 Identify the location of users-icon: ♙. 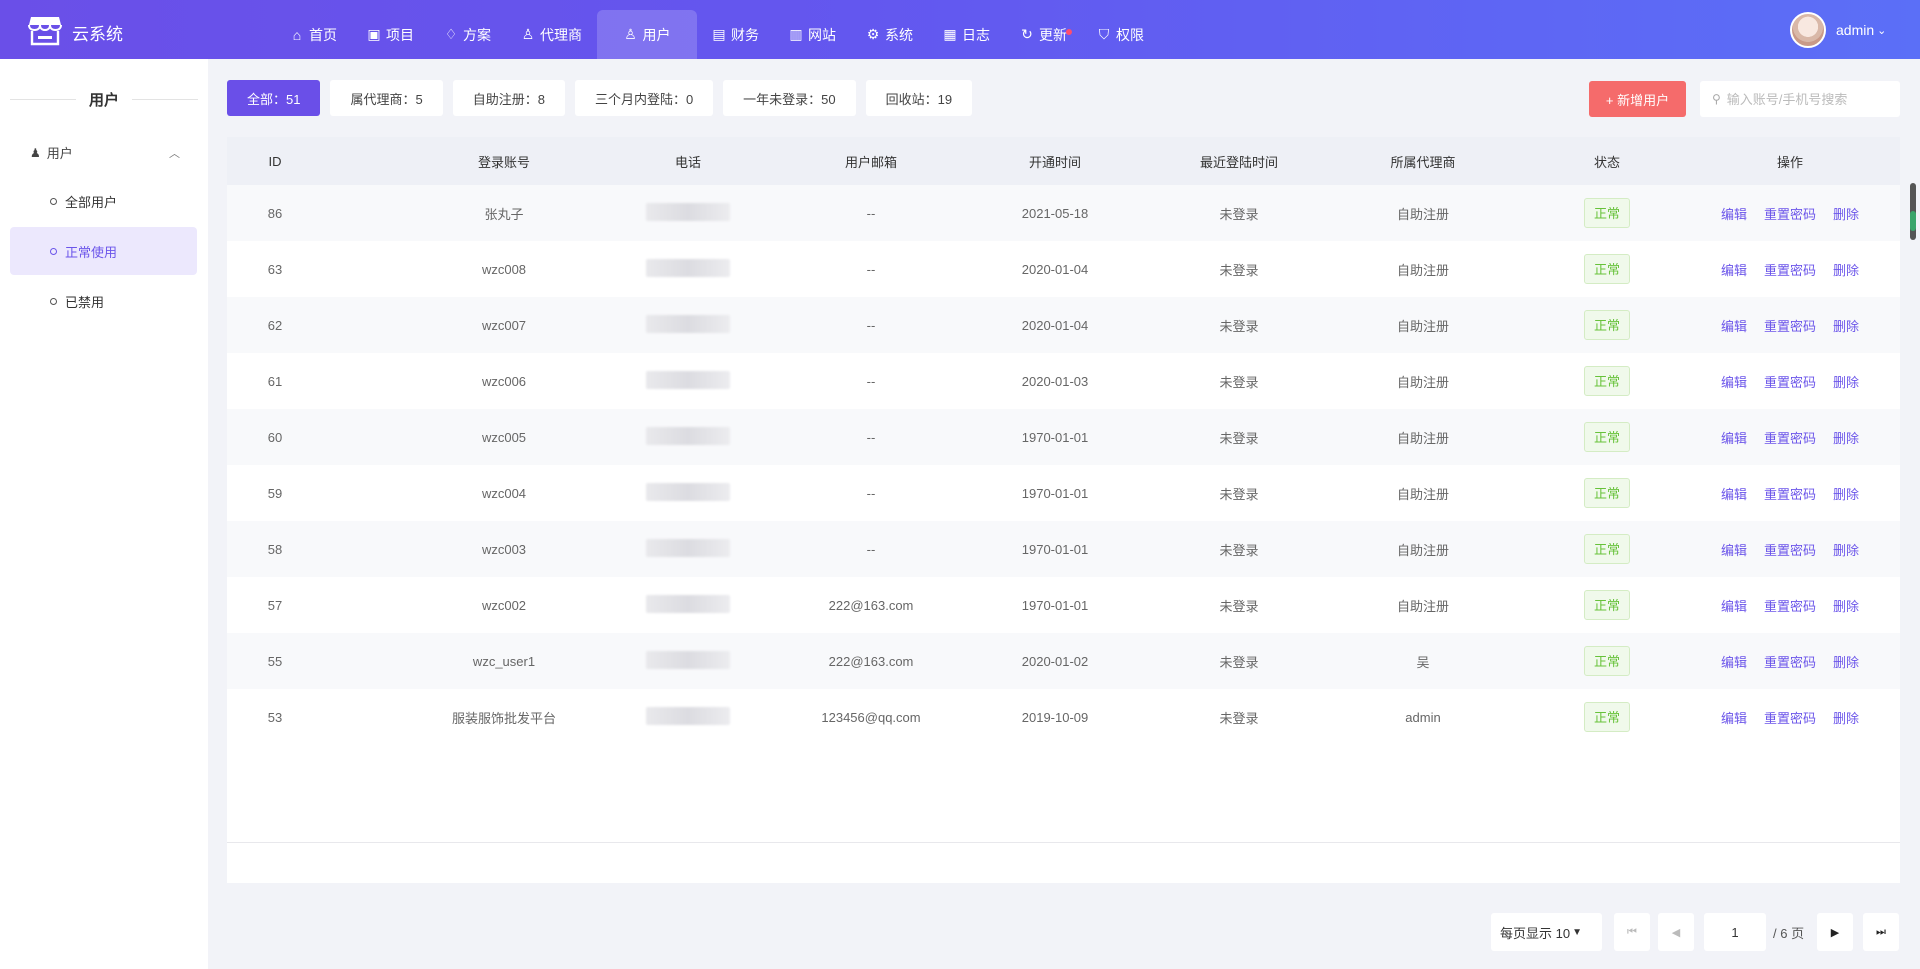
(630, 34).